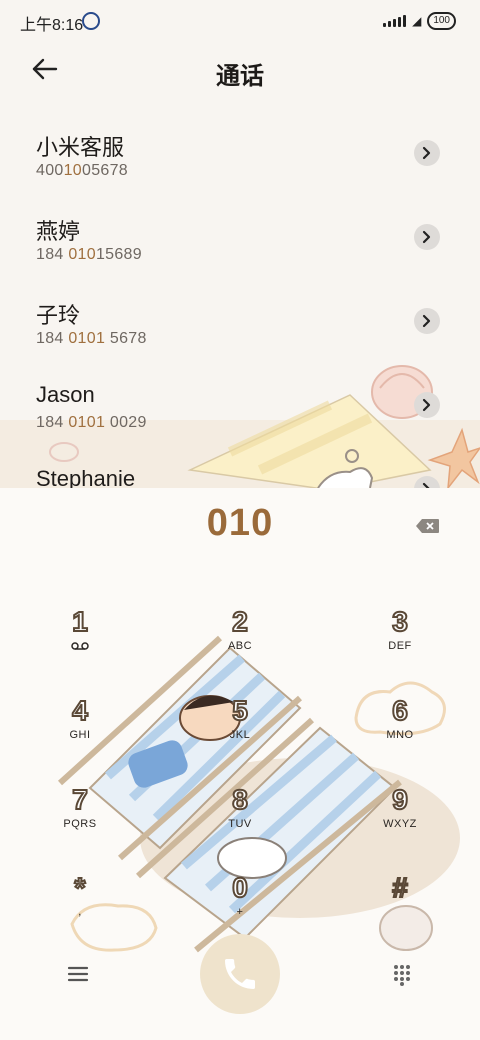 Image resolution: width=480 pixels, height=1040 pixels. Describe the element at coordinates (240, 799) in the screenshot. I see `key-digit: 8` at that location.